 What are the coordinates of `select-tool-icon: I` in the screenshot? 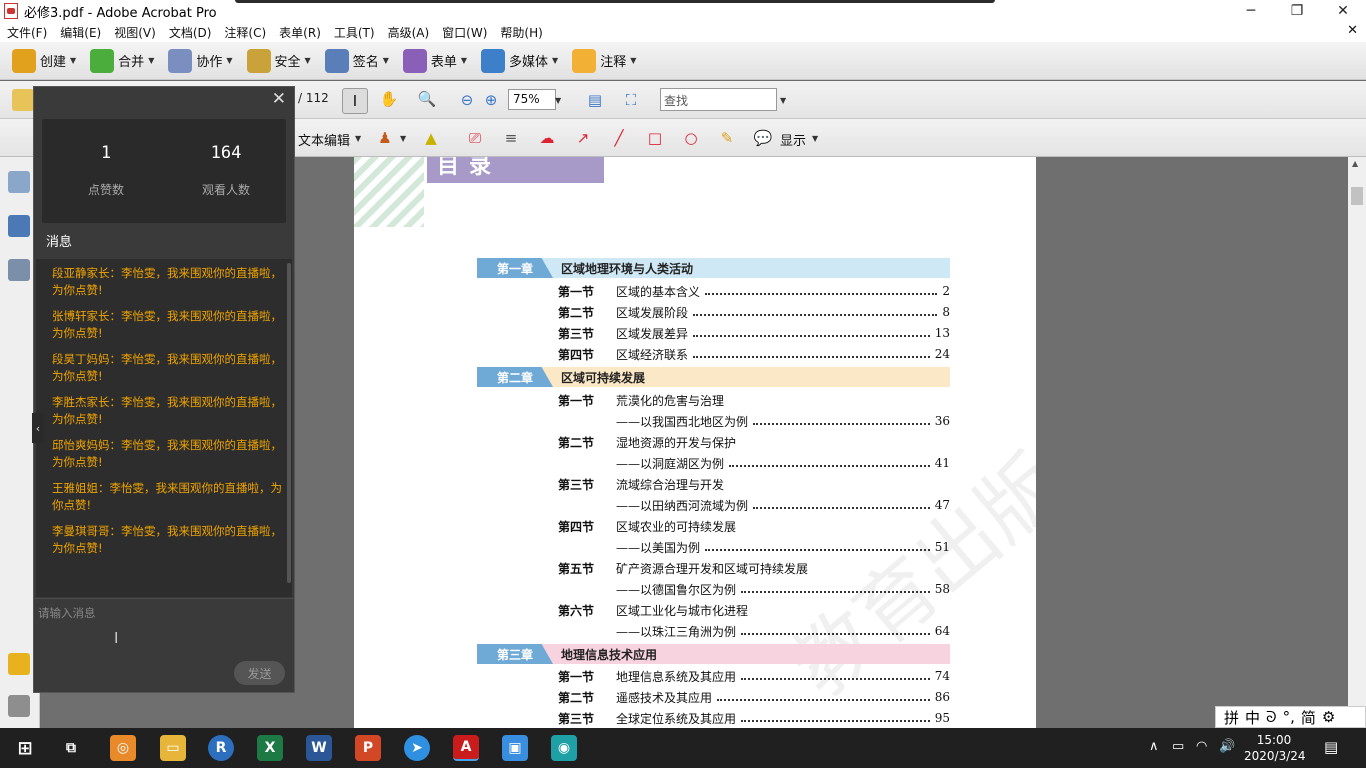 It's located at (355, 101).